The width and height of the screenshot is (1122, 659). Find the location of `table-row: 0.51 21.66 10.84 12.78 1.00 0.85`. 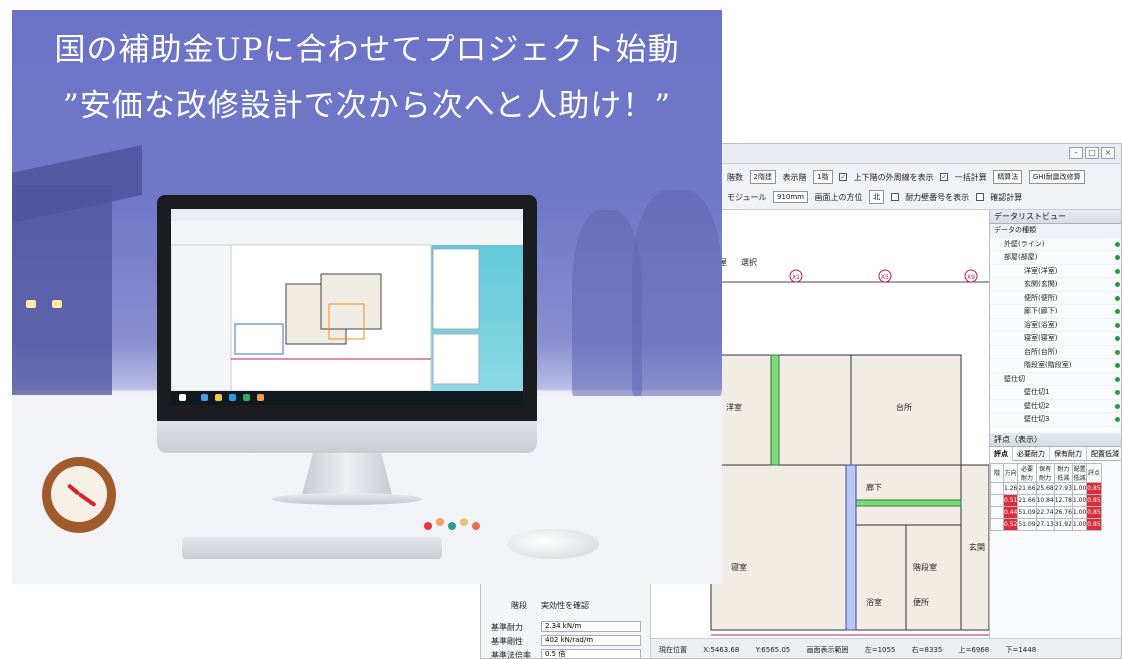

table-row: 0.51 21.66 10.84 12.78 1.00 0.85 is located at coordinates (1046, 500).